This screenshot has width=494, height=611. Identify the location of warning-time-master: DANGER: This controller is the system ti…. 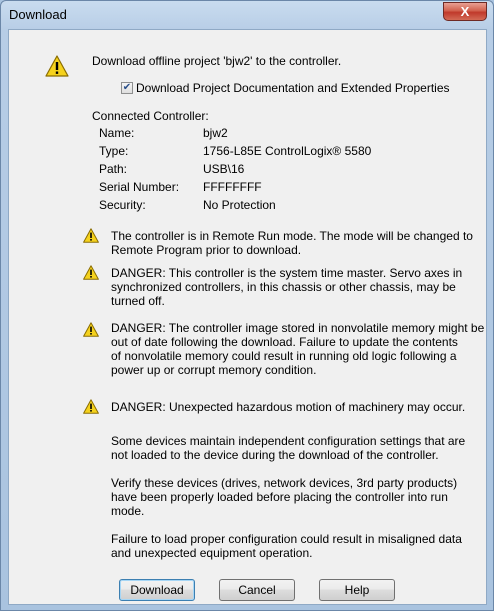
(287, 287).